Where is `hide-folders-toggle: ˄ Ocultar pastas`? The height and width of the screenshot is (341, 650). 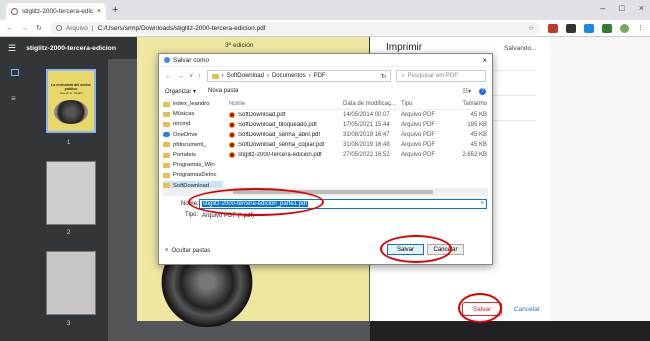 hide-folders-toggle: ˄ Ocultar pastas is located at coordinates (187, 251).